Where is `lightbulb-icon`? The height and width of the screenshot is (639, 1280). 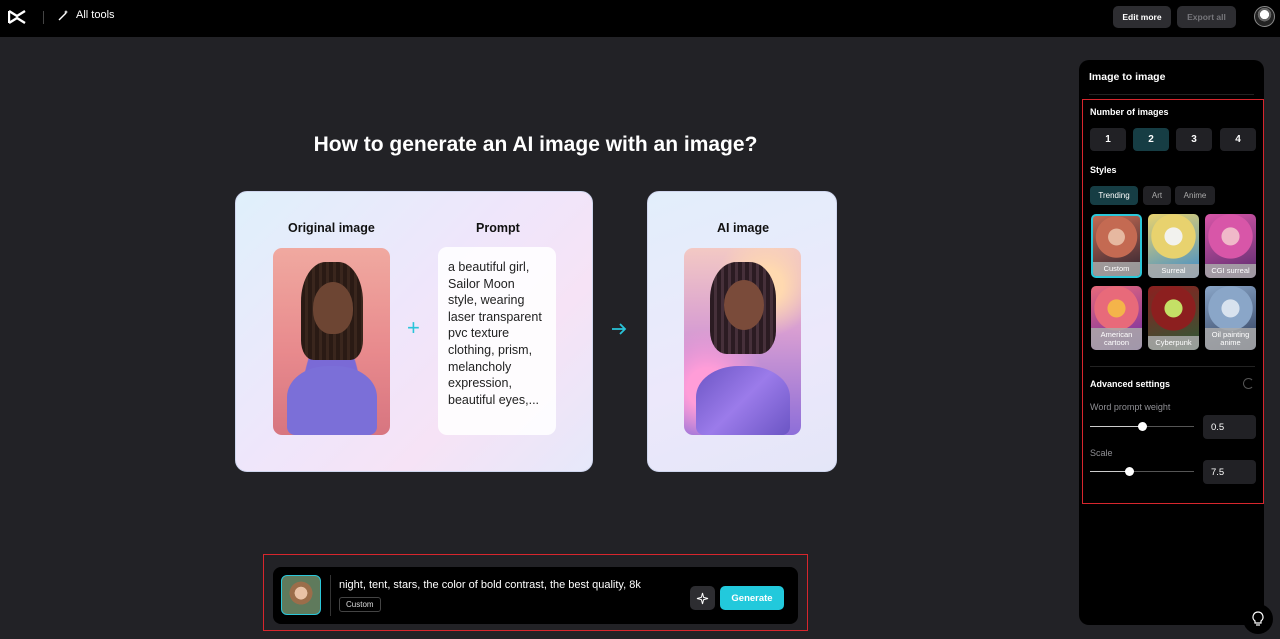
lightbulb-icon is located at coordinates (1258, 618).